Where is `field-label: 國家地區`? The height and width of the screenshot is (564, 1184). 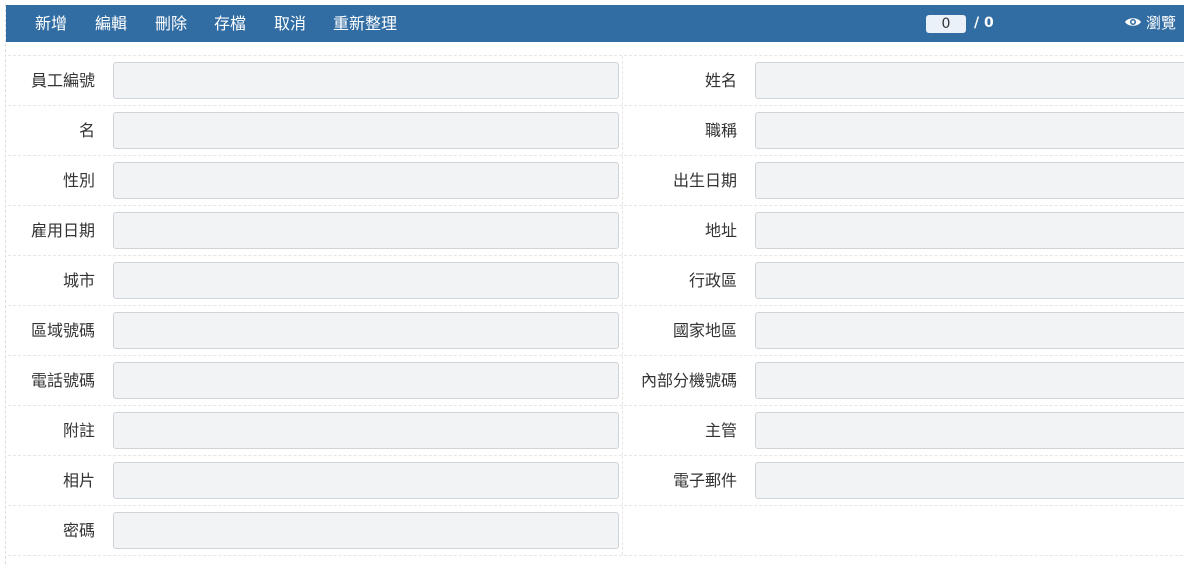
field-label: 國家地區 is located at coordinates (704, 330).